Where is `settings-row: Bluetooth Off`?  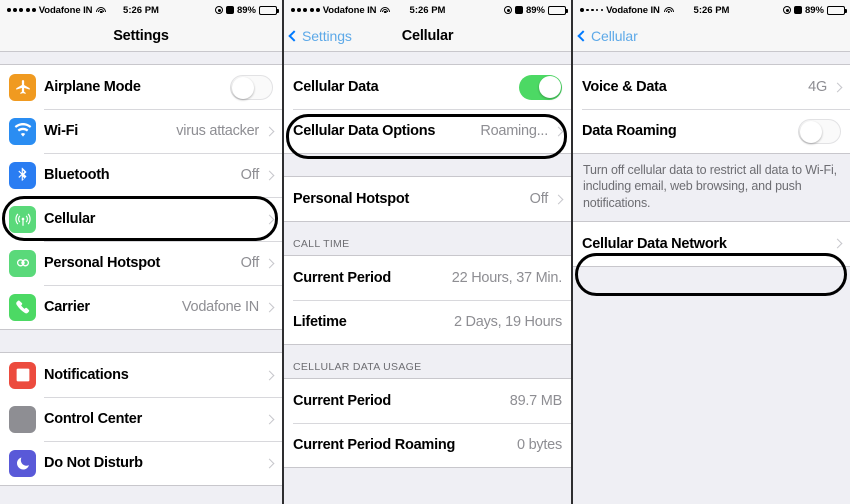 settings-row: Bluetooth Off is located at coordinates (141, 175).